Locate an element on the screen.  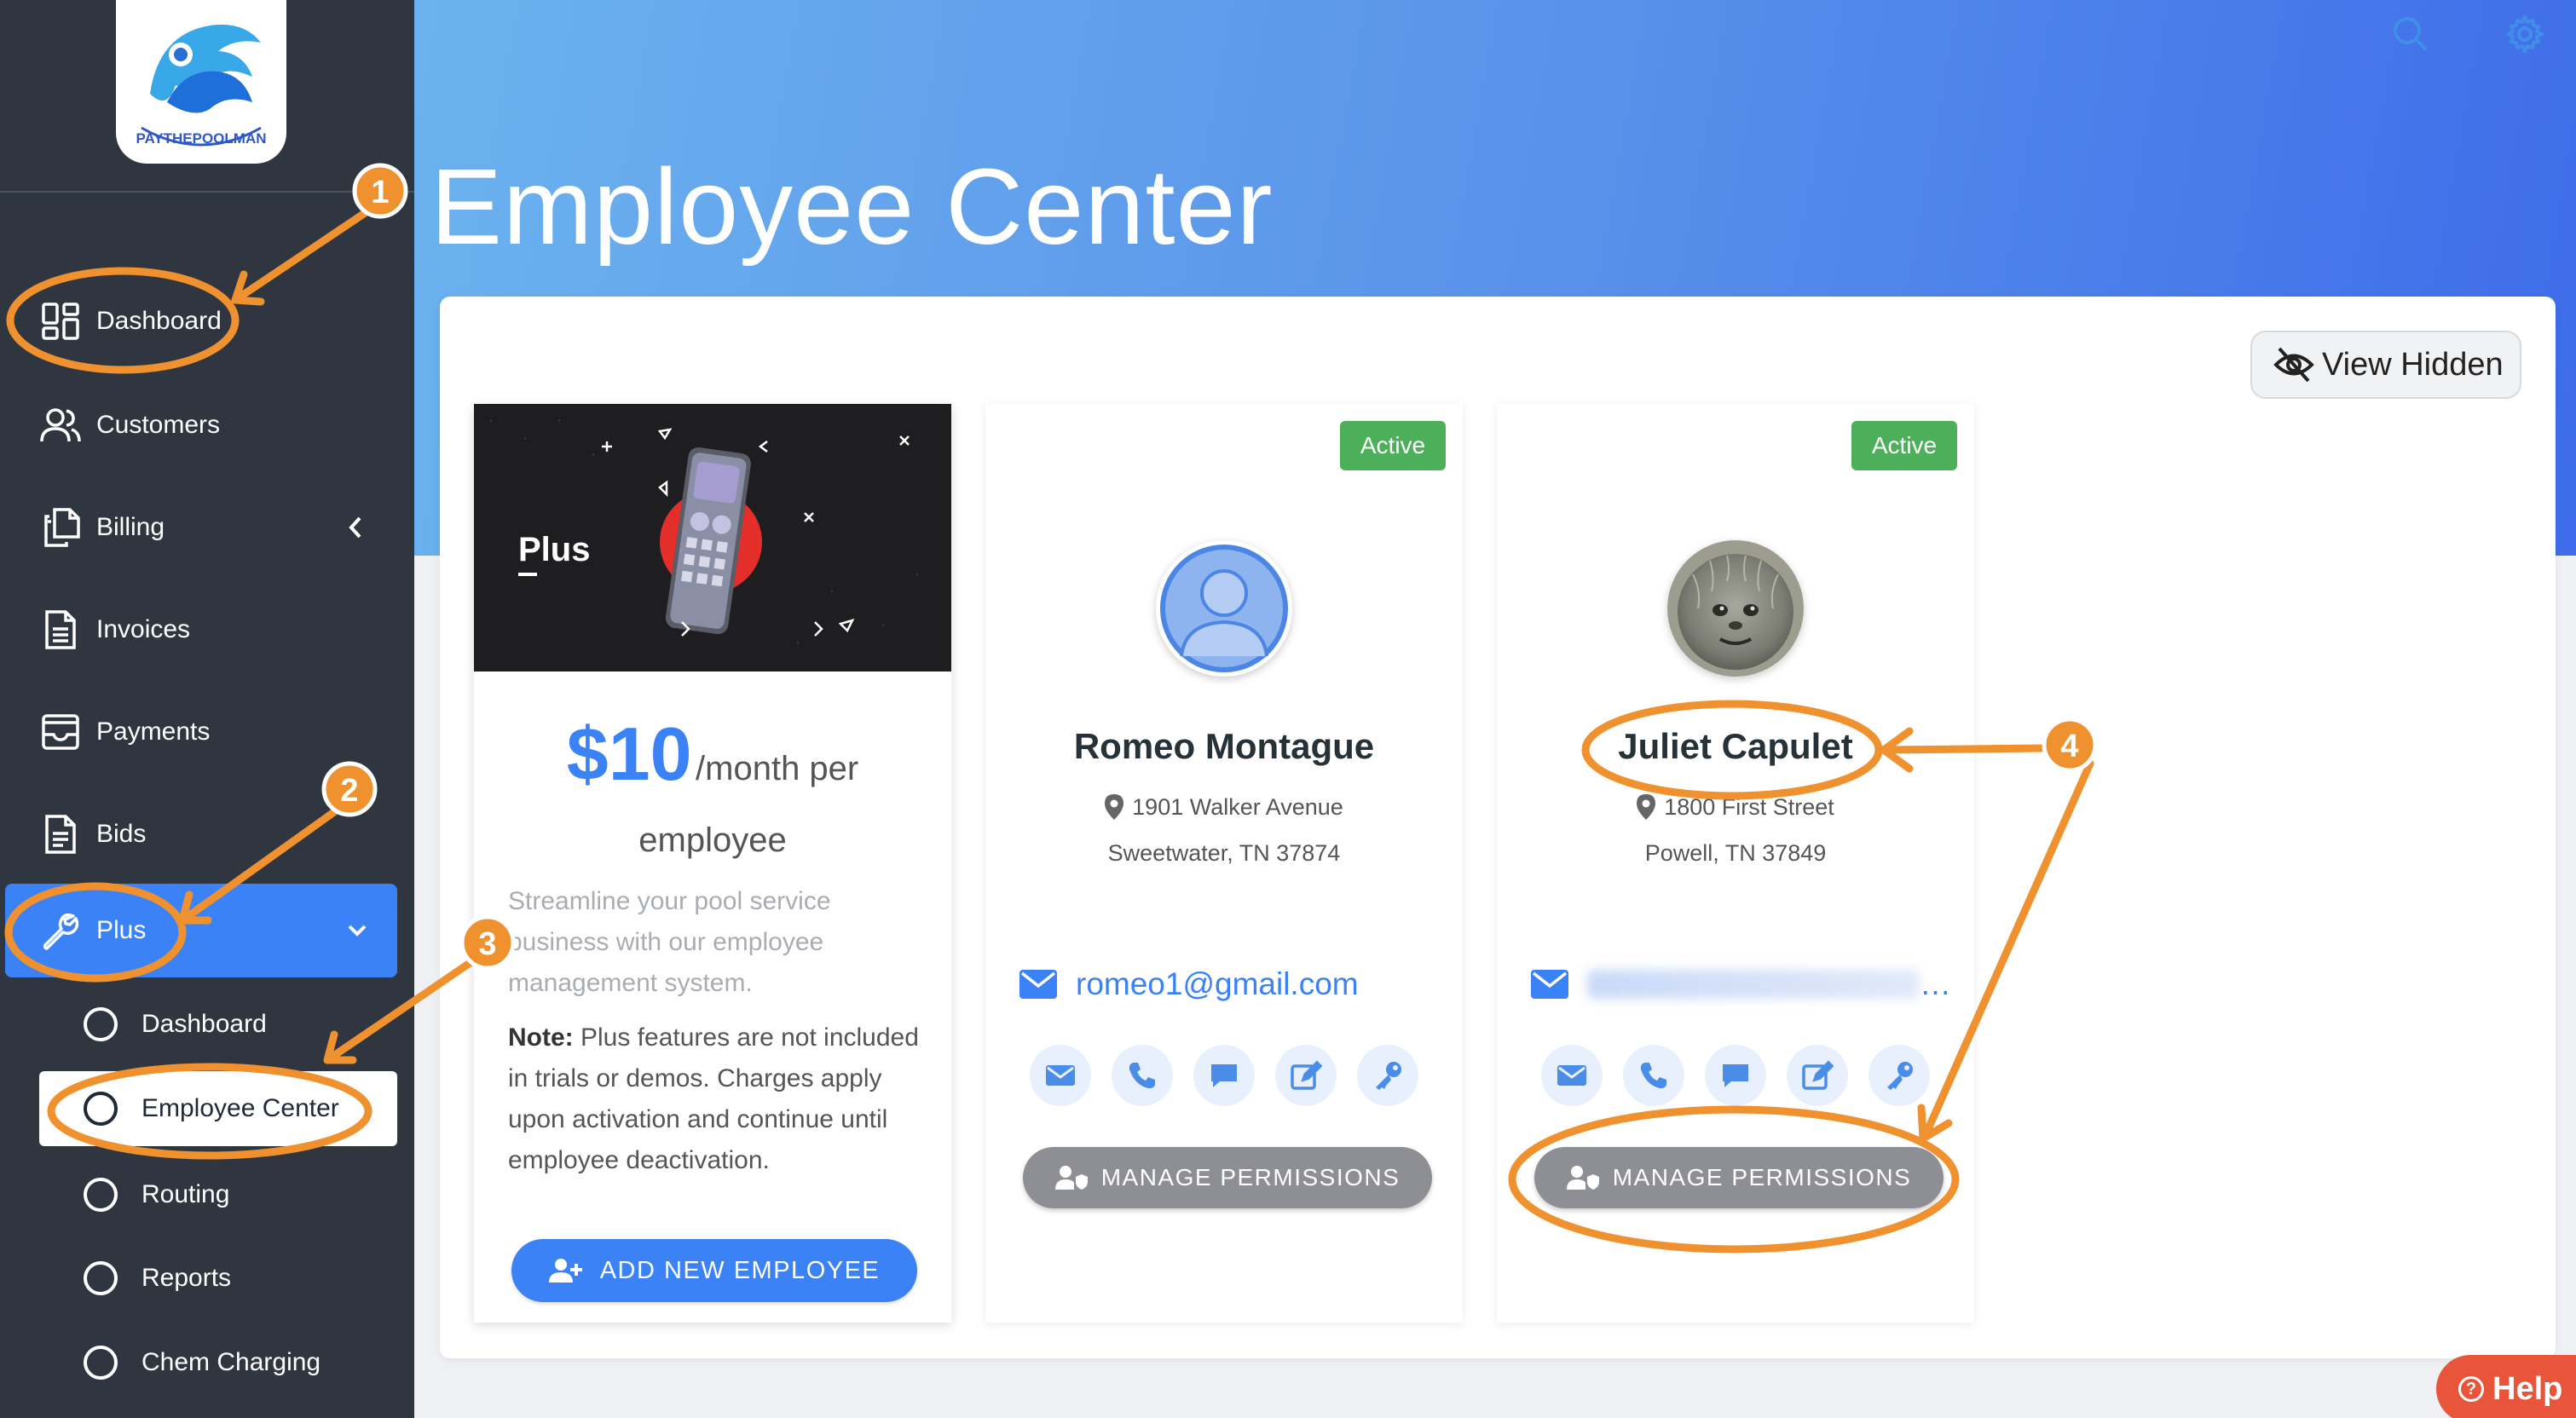
price-unit-continued: employee is located at coordinates (712, 840).